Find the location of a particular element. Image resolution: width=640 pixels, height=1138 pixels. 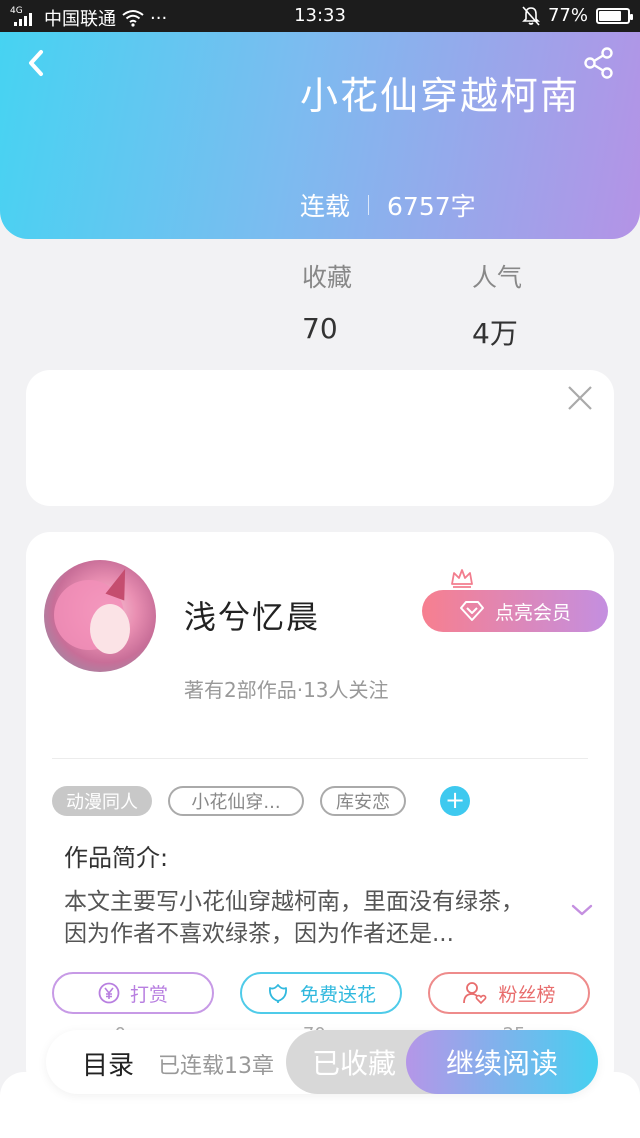

chapter-count: 已连载13章 is located at coordinates (216, 1064).